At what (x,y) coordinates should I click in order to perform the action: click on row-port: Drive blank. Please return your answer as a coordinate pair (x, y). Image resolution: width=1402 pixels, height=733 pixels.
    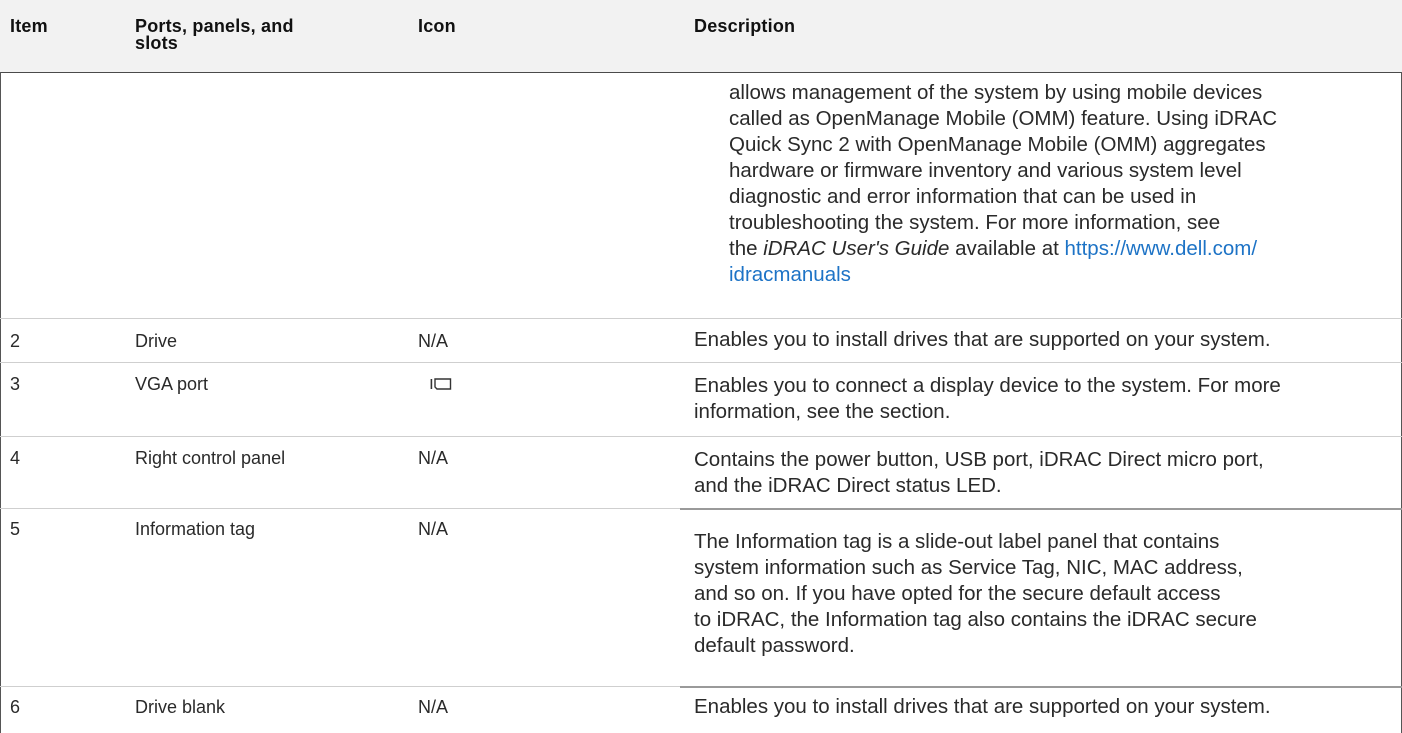
    Looking at the image, I should click on (180, 707).